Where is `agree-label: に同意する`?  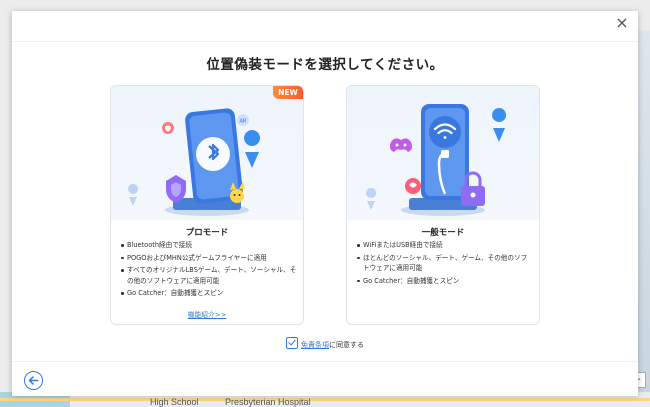
agree-label: に同意する is located at coordinates (346, 345).